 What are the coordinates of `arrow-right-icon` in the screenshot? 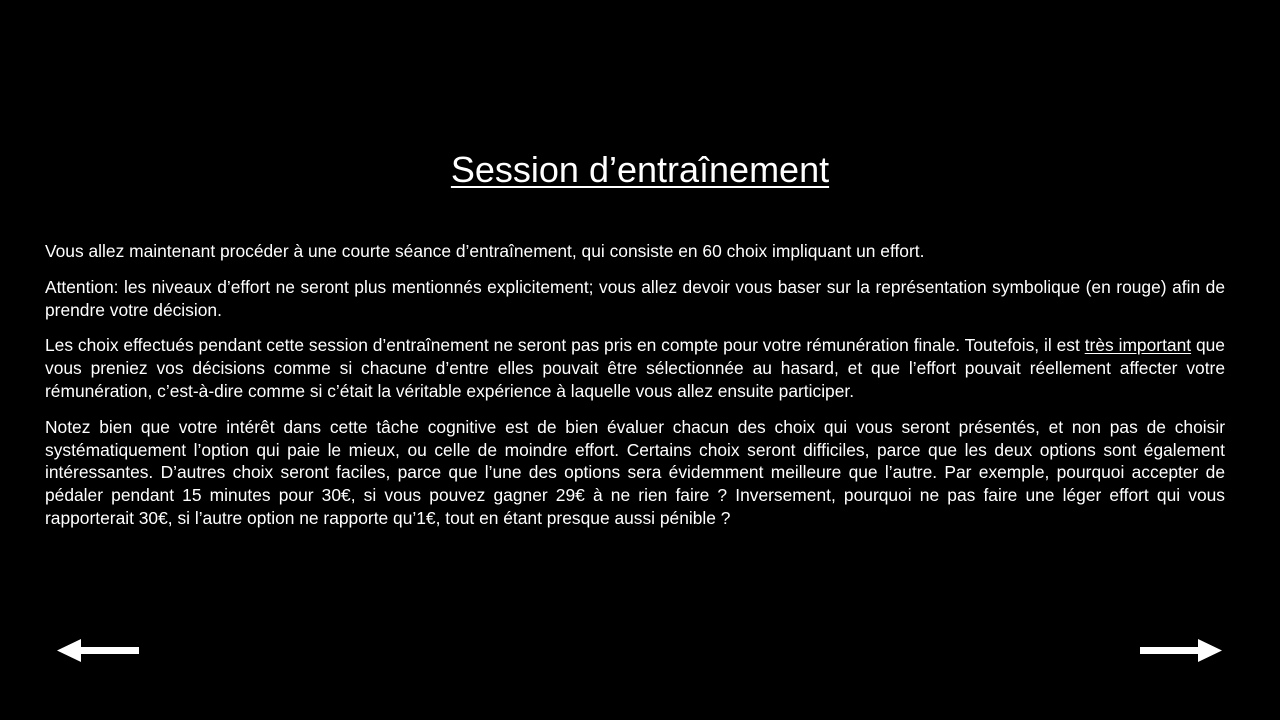 It's located at (1181, 650).